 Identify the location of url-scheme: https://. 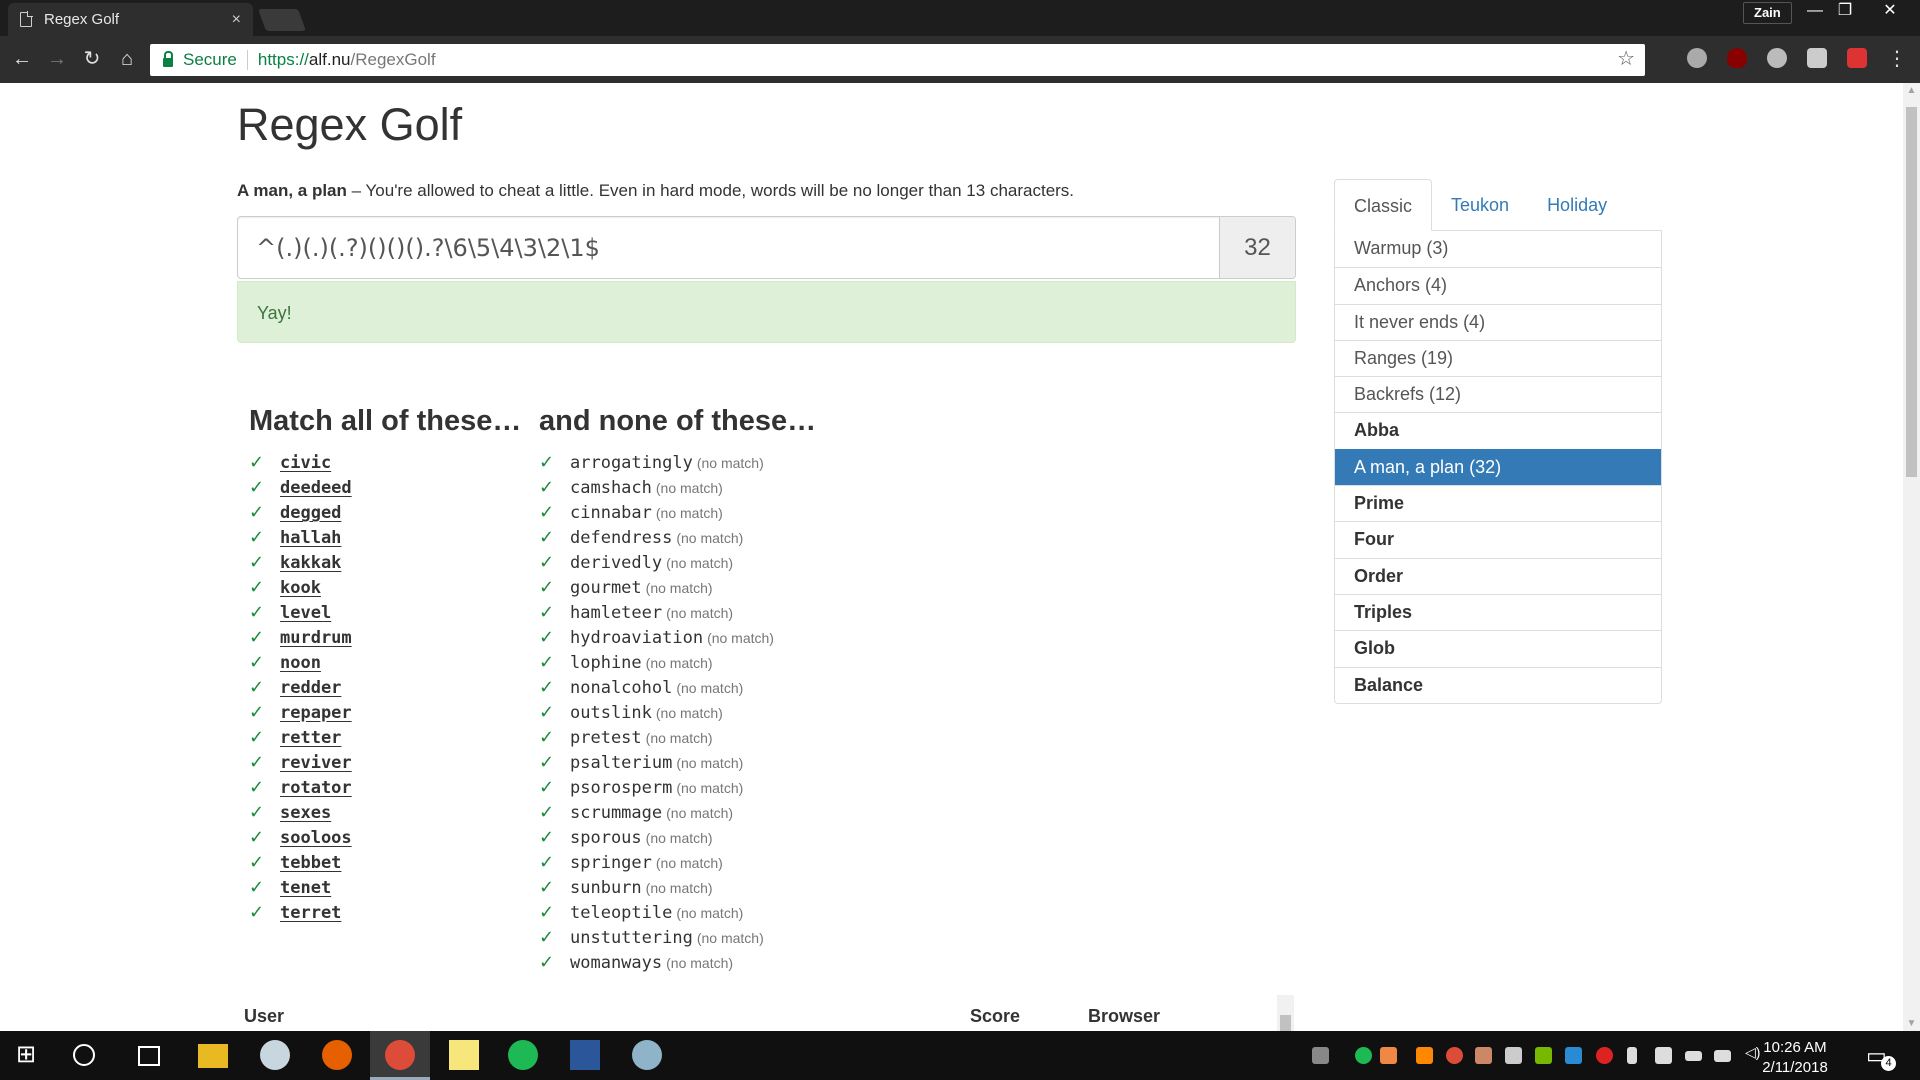
(283, 59).